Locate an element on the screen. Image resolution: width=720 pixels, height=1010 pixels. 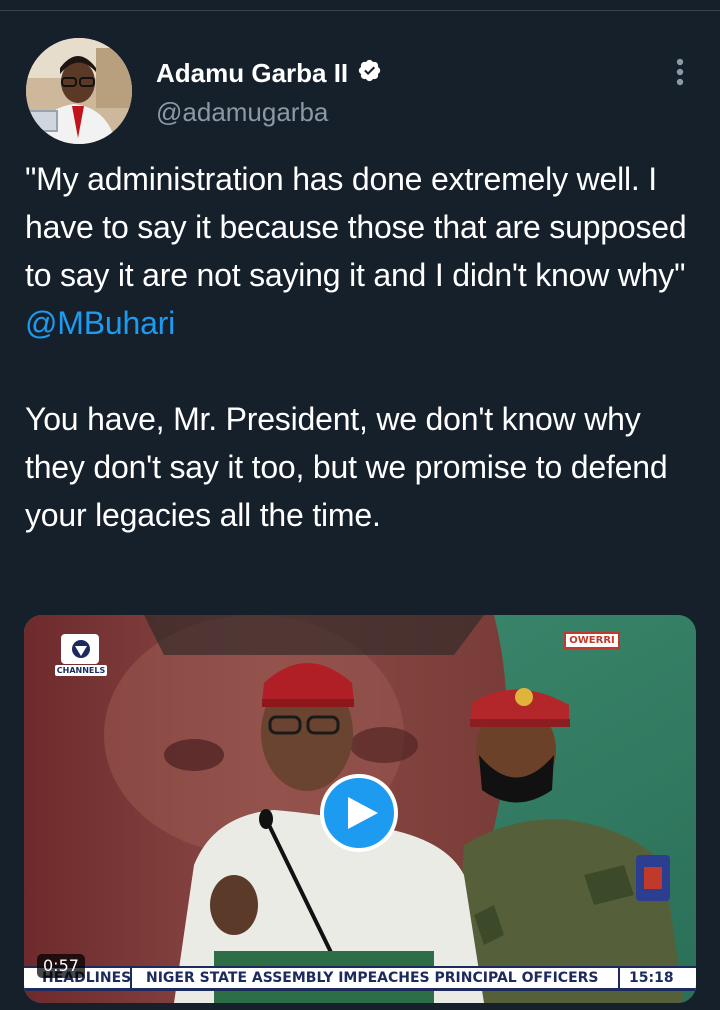
more-vertical-icon is located at coordinates (680, 72).